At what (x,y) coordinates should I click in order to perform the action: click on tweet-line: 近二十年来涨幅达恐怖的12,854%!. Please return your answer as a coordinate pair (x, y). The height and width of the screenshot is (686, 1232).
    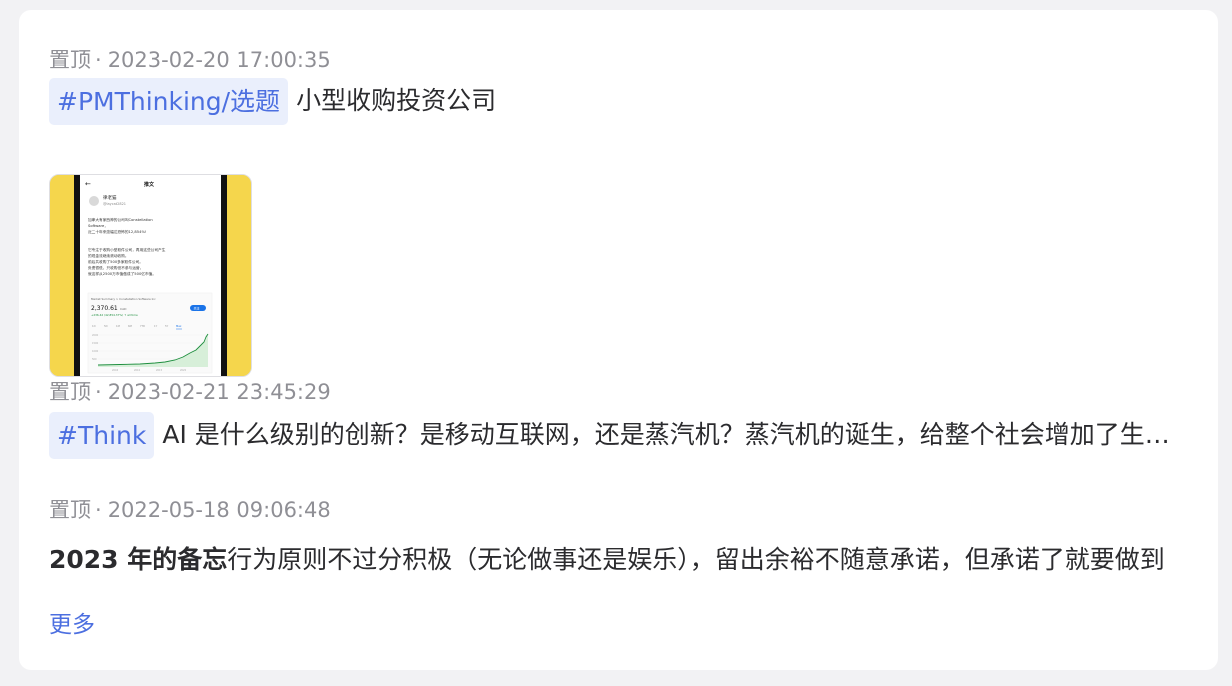
    Looking at the image, I should click on (117, 231).